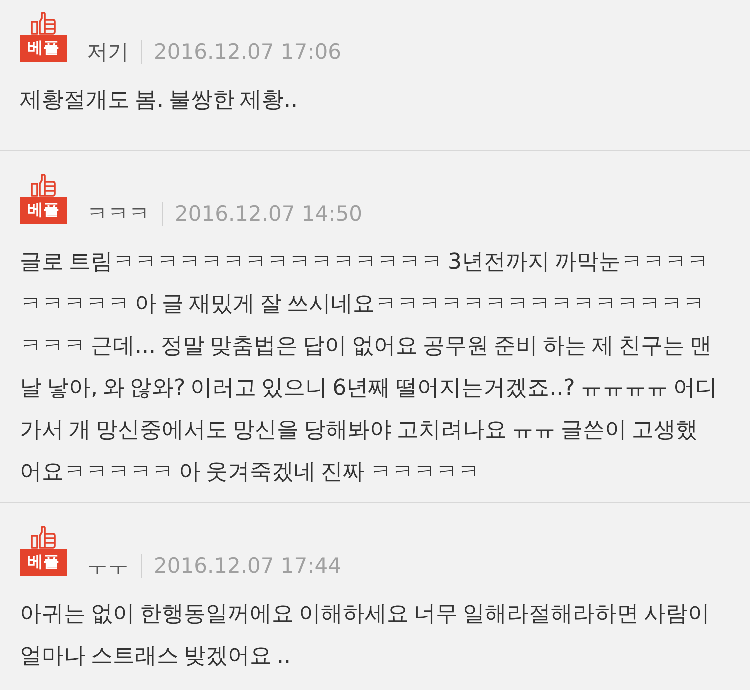 This screenshot has width=750, height=690. What do you see at coordinates (248, 52) in the screenshot?
I see `comment-date: 2016.12.07 17:06` at bounding box center [248, 52].